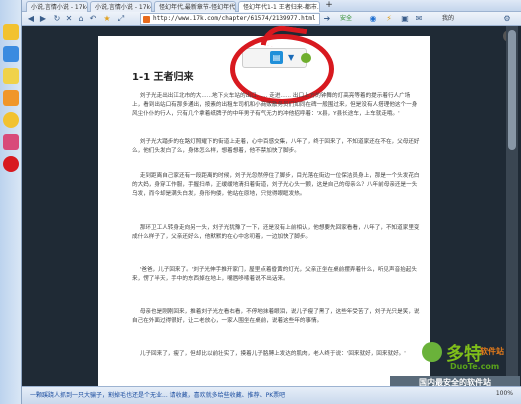 The height and width of the screenshot is (404, 521). What do you see at coordinates (329, 6) in the screenshot?
I see `new-tab-icon: +` at bounding box center [329, 6].